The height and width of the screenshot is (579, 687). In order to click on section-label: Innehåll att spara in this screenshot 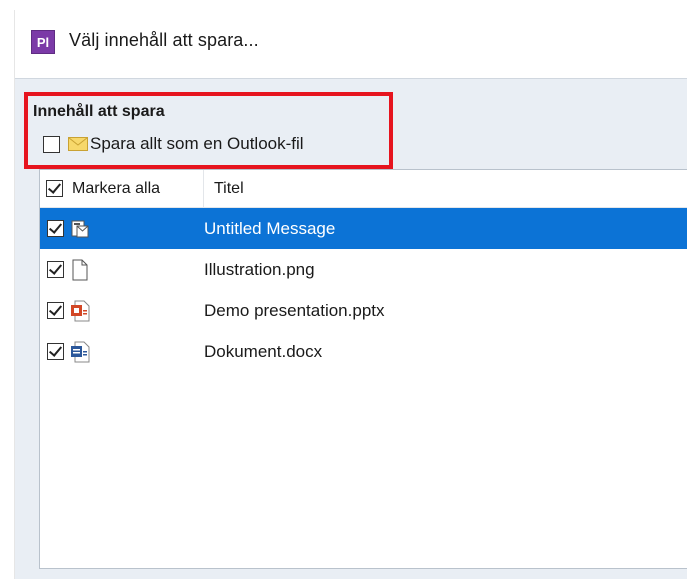, I will do `click(99, 111)`.